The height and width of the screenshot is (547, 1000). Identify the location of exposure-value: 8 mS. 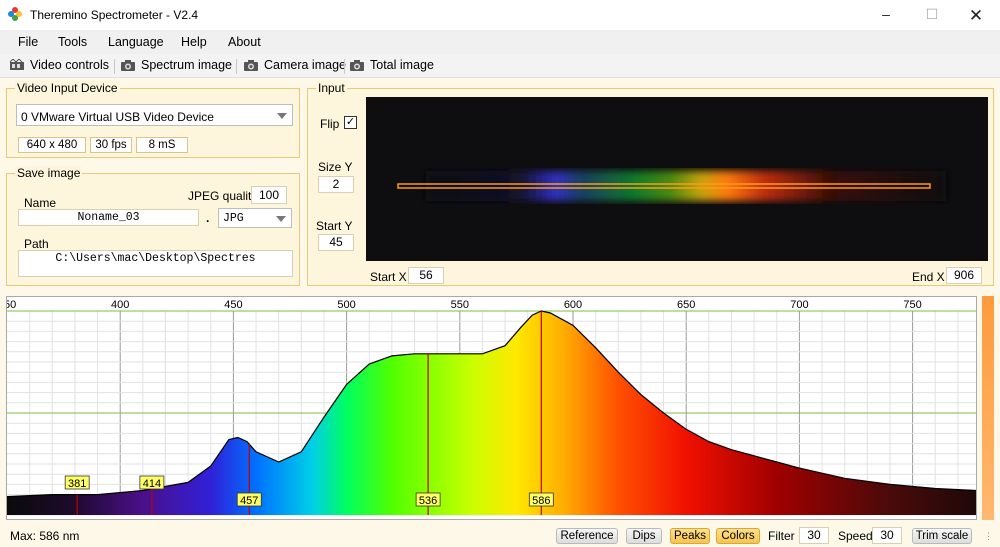
(162, 145).